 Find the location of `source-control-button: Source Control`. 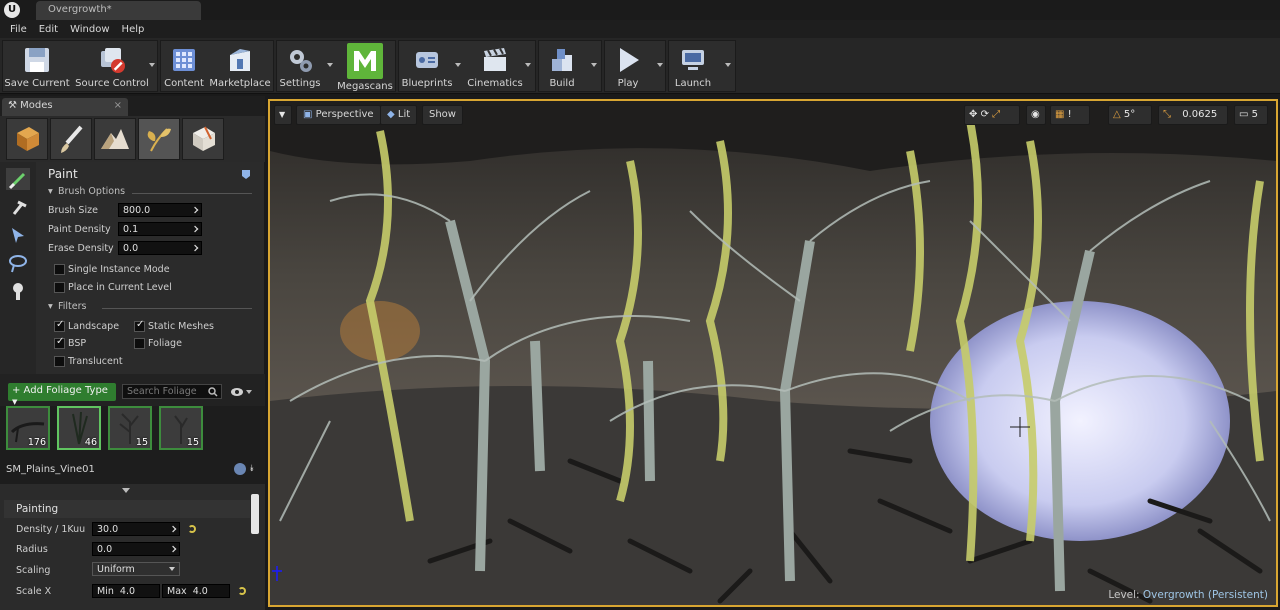

source-control-button: Source Control is located at coordinates (112, 67).